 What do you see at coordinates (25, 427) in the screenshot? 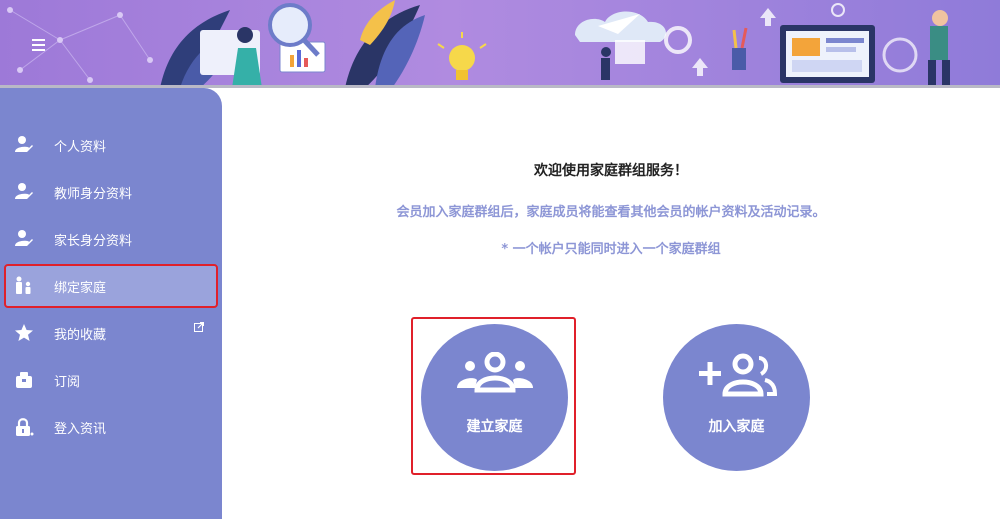
I see `lock-icon` at bounding box center [25, 427].